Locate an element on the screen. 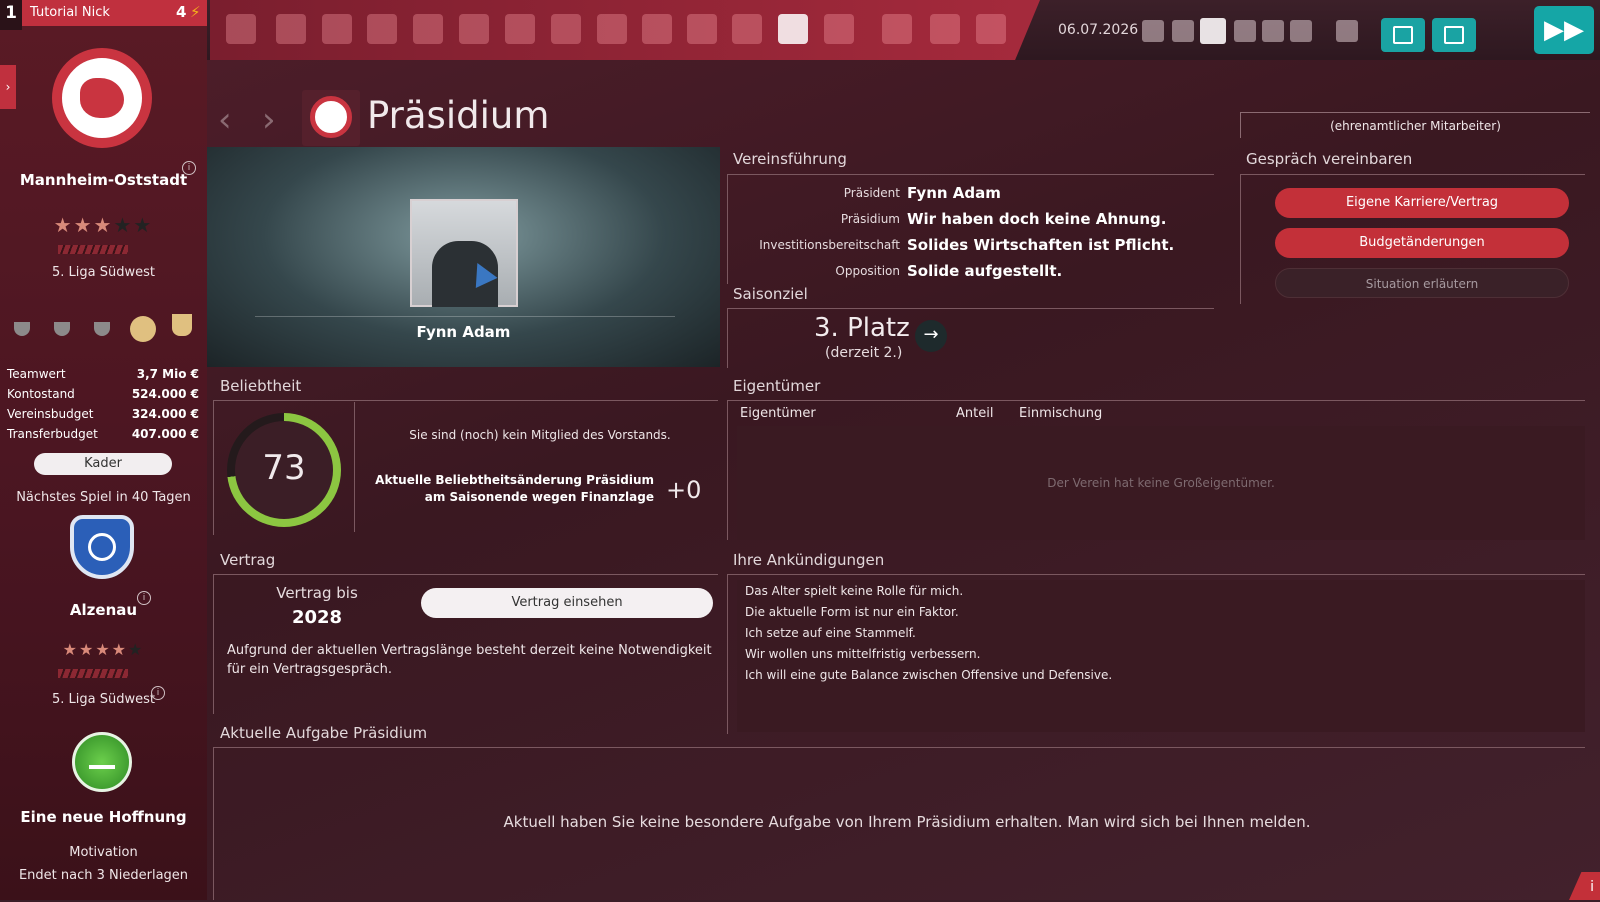 The height and width of the screenshot is (902, 1600). youth-icon is located at coordinates (839, 29).